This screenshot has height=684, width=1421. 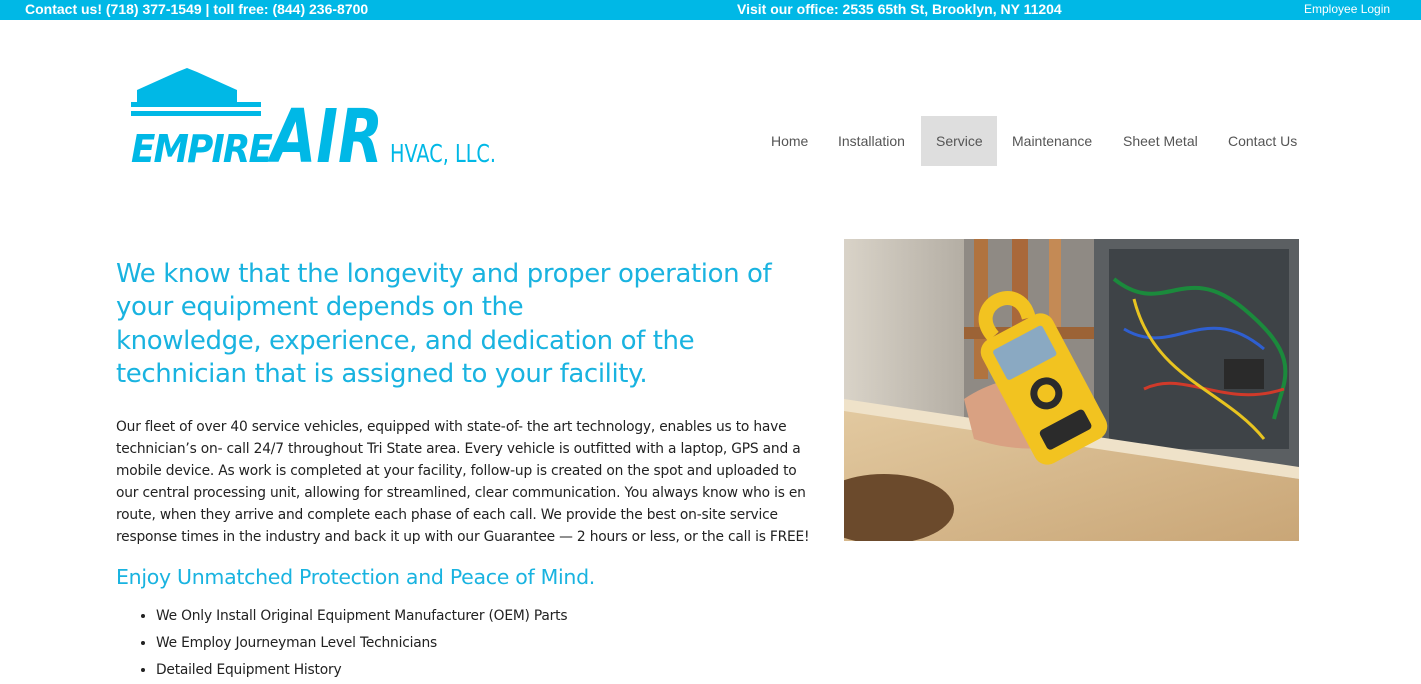 I want to click on empire-air-logo: EMPIRE AIR HVAC, LLC., so click(x=316, y=124).